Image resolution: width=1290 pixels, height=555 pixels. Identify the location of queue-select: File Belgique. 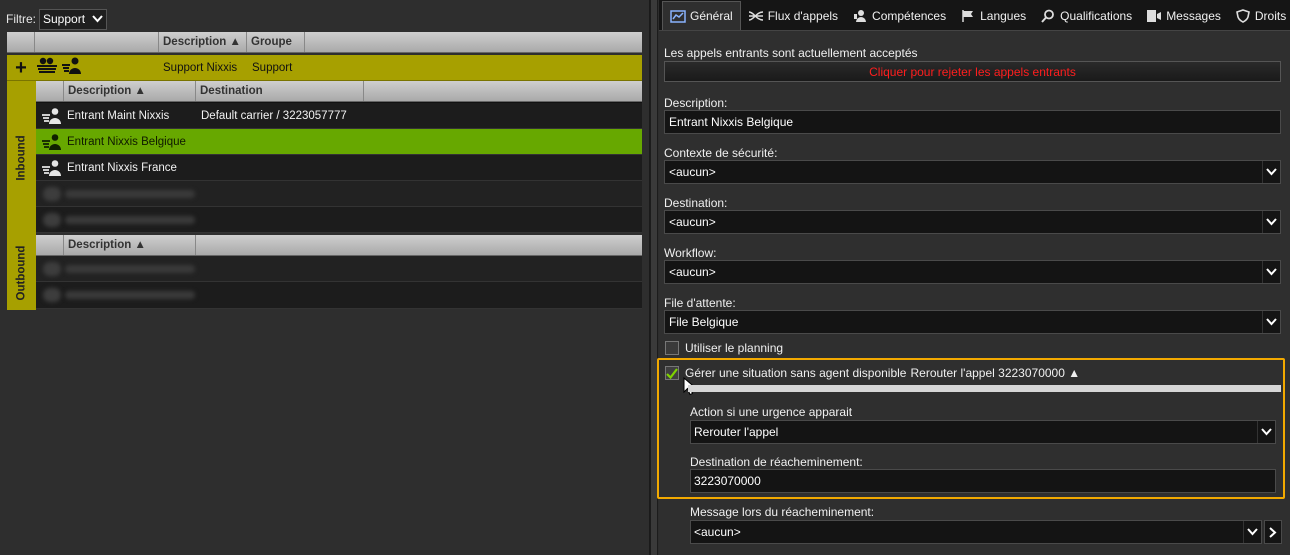
(972, 322).